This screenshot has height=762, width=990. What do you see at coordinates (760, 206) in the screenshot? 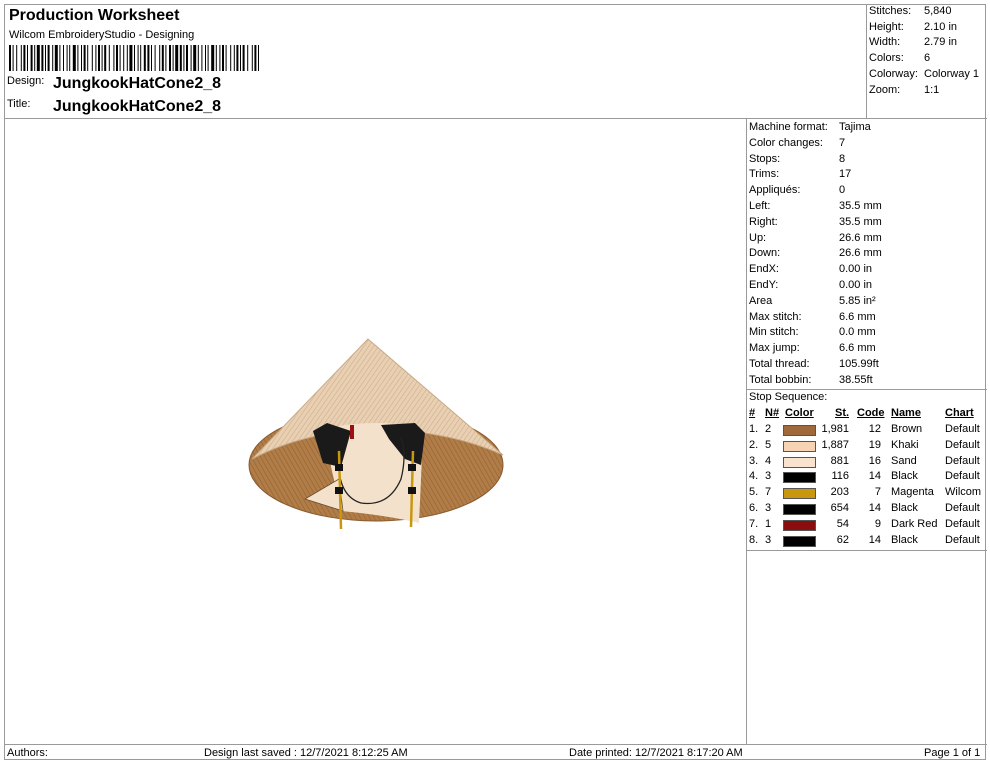
I see `info-label: Left:` at bounding box center [760, 206].